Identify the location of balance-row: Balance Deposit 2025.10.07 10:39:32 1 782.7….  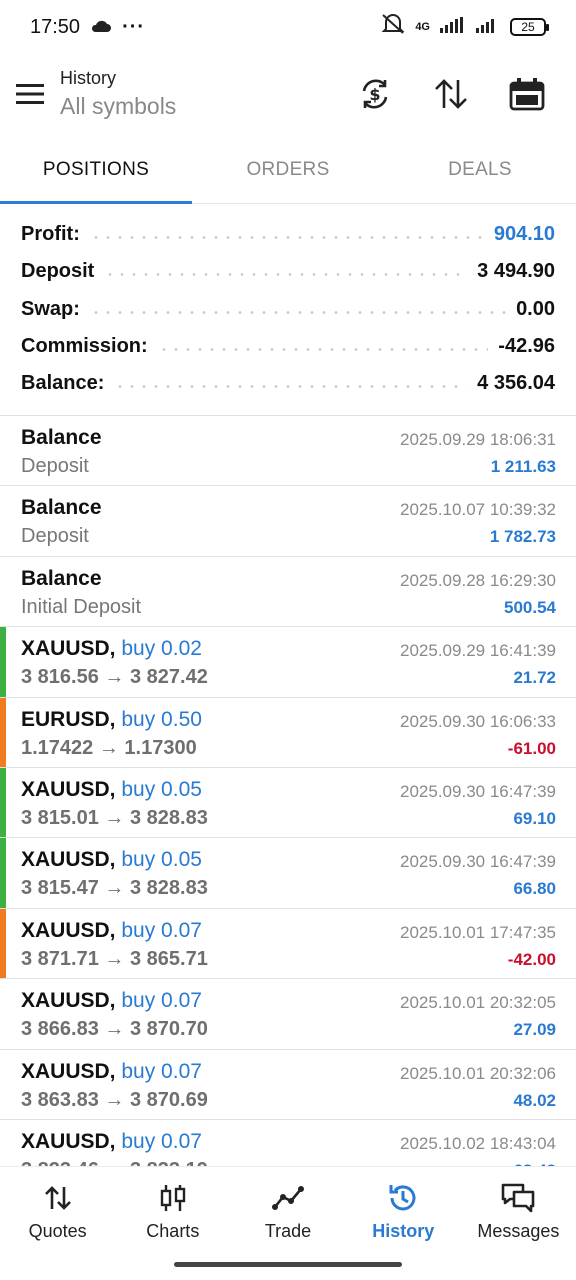
(288, 521).